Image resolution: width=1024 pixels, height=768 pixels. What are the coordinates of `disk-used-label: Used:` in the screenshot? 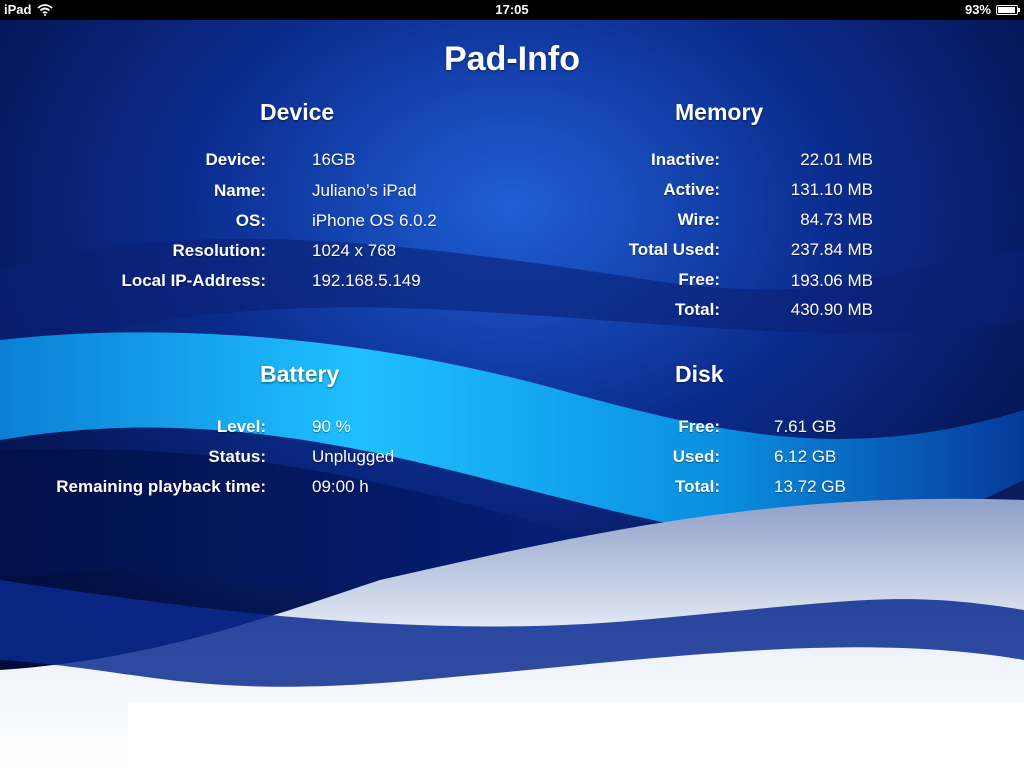 It's located at (696, 456).